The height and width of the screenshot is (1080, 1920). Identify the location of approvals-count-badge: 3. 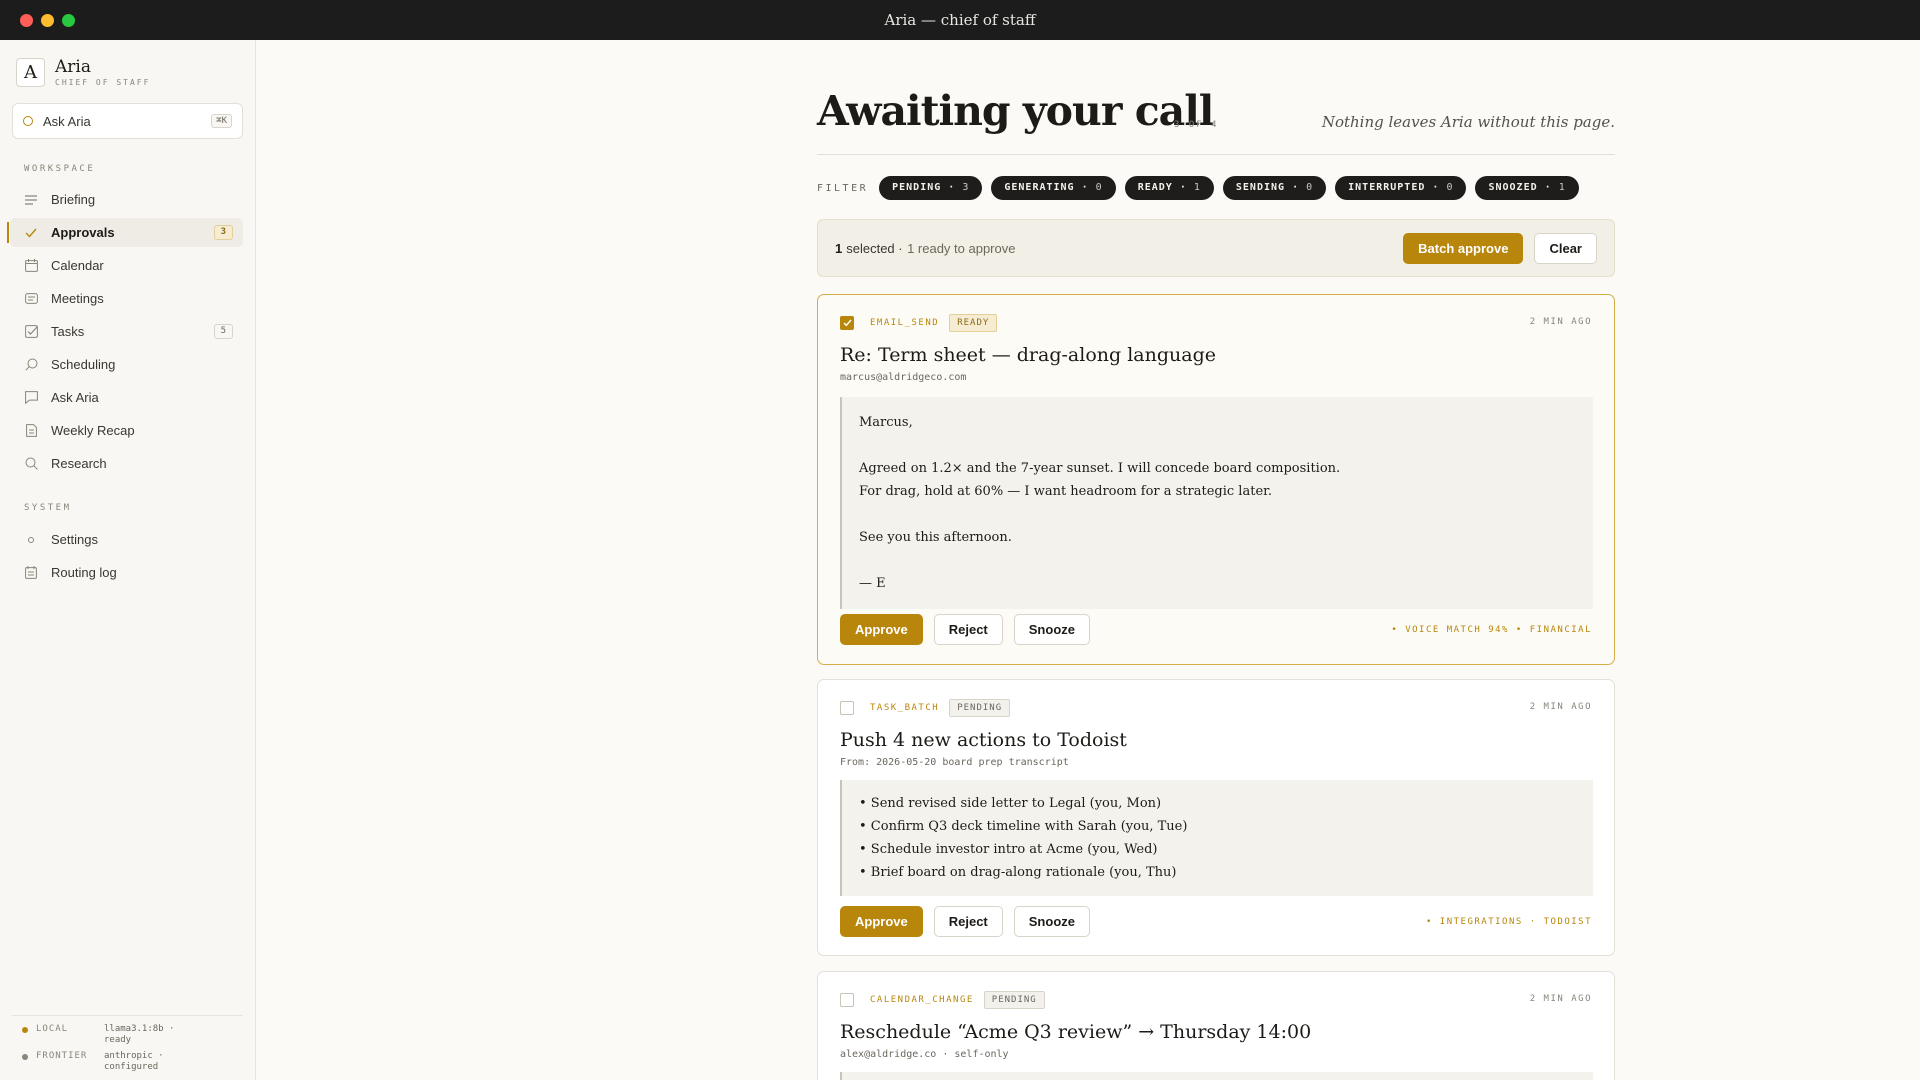
(223, 232).